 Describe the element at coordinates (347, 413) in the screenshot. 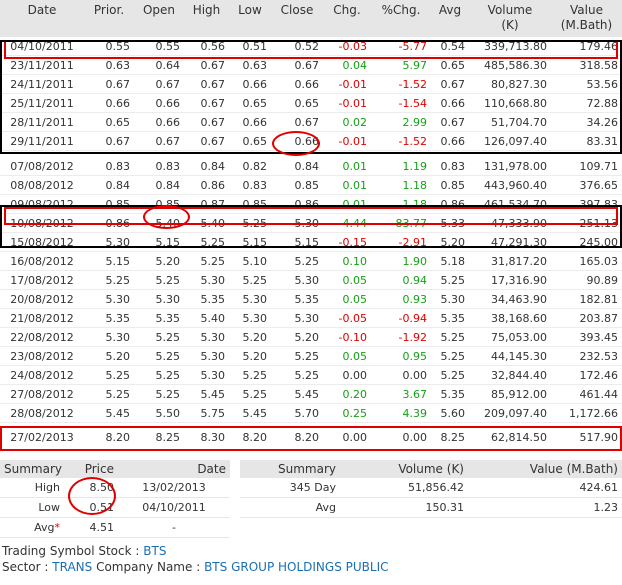

I see `cell-change: 0.25` at that location.